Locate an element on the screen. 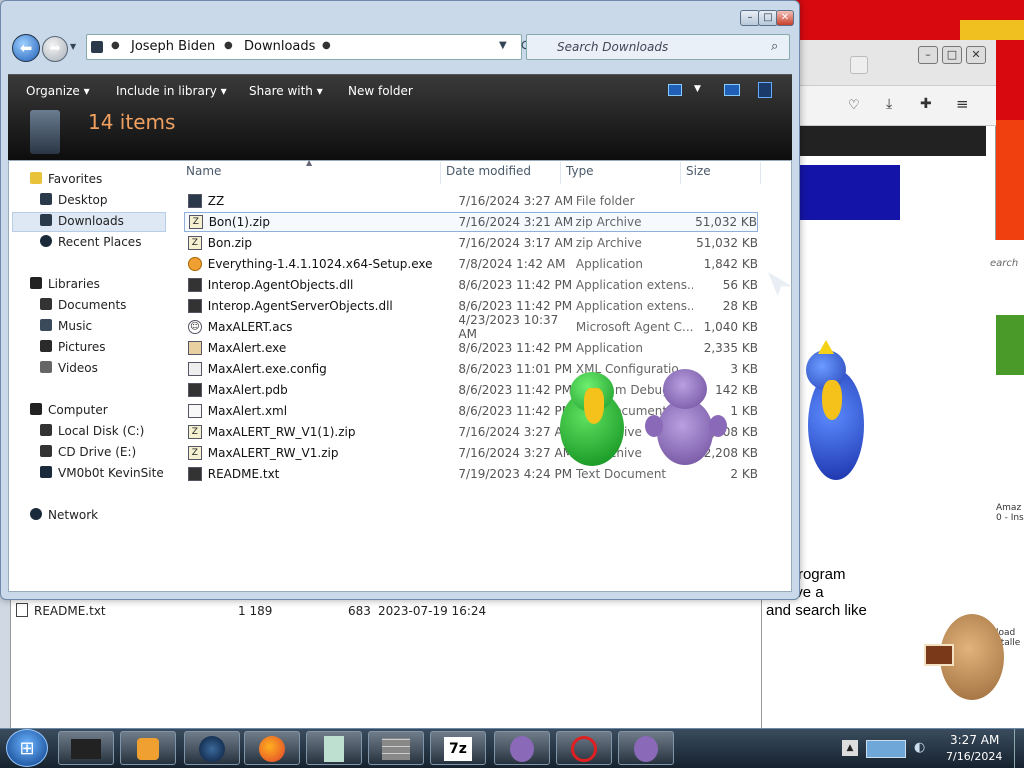 This screenshot has width=1024, height=768. nav-recent-places: Recent Places is located at coordinates (90, 242).